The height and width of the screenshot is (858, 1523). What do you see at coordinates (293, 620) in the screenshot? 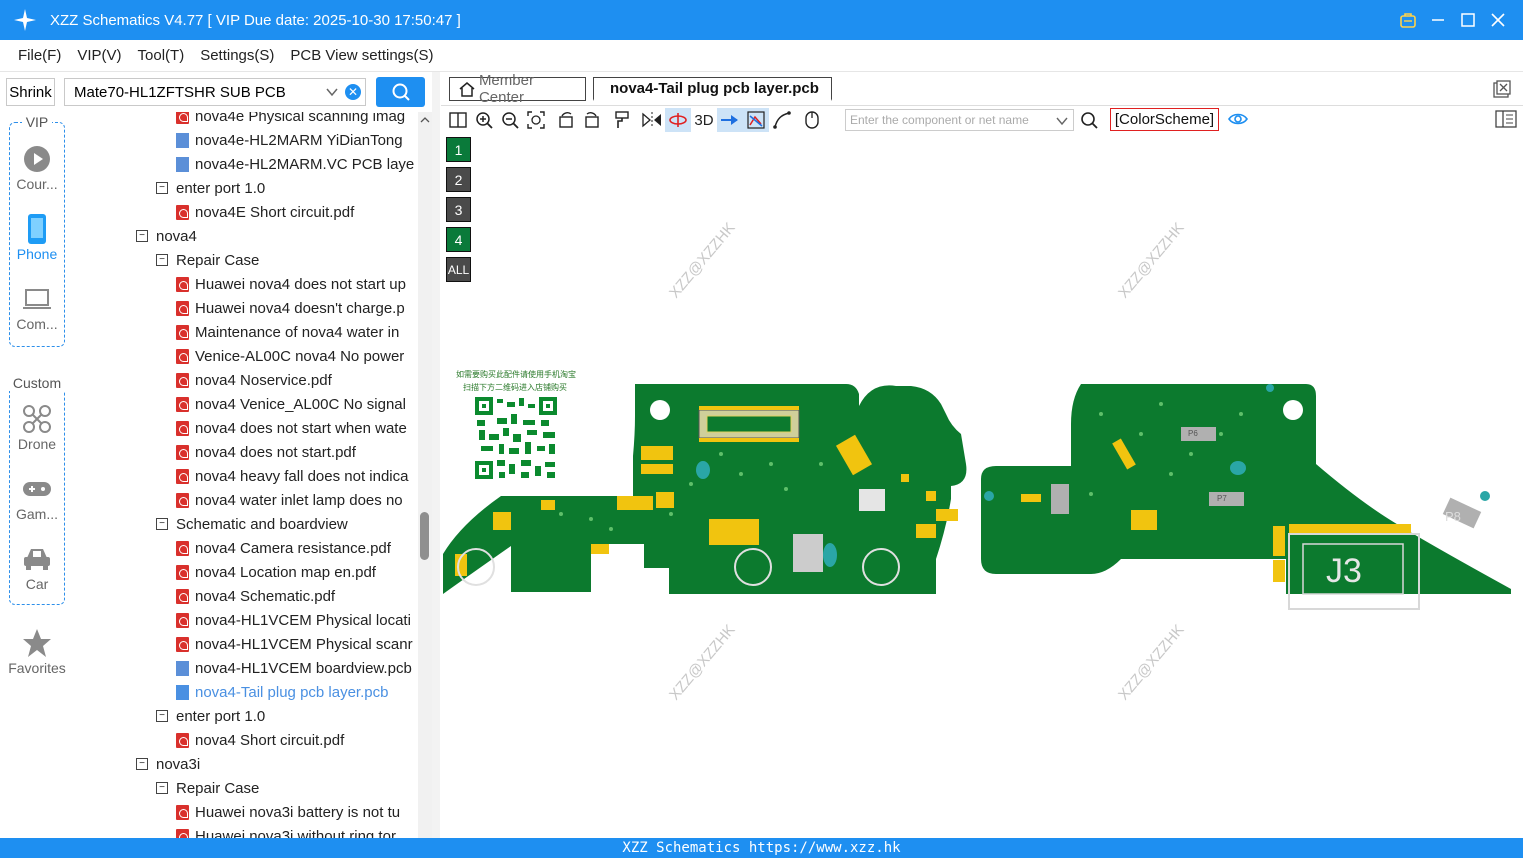
I see `tree-item: nova4-HL1VCEM Physical locati` at bounding box center [293, 620].